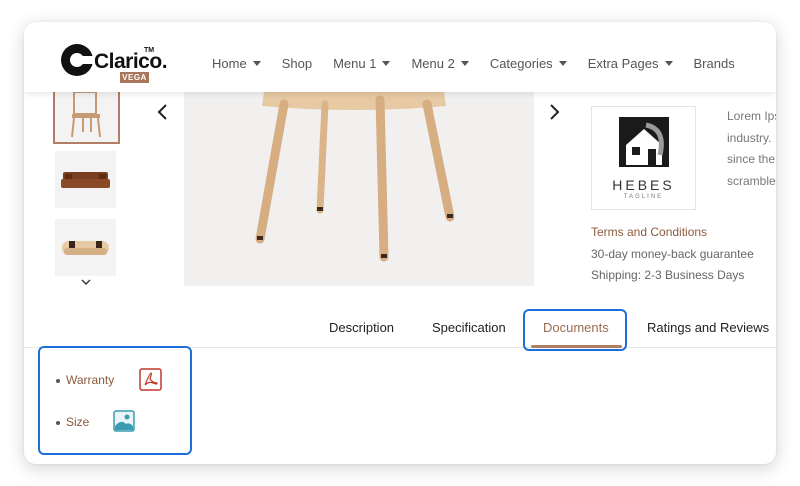 This screenshot has height=486, width=800. I want to click on logo-badge: VEGA, so click(134, 77).